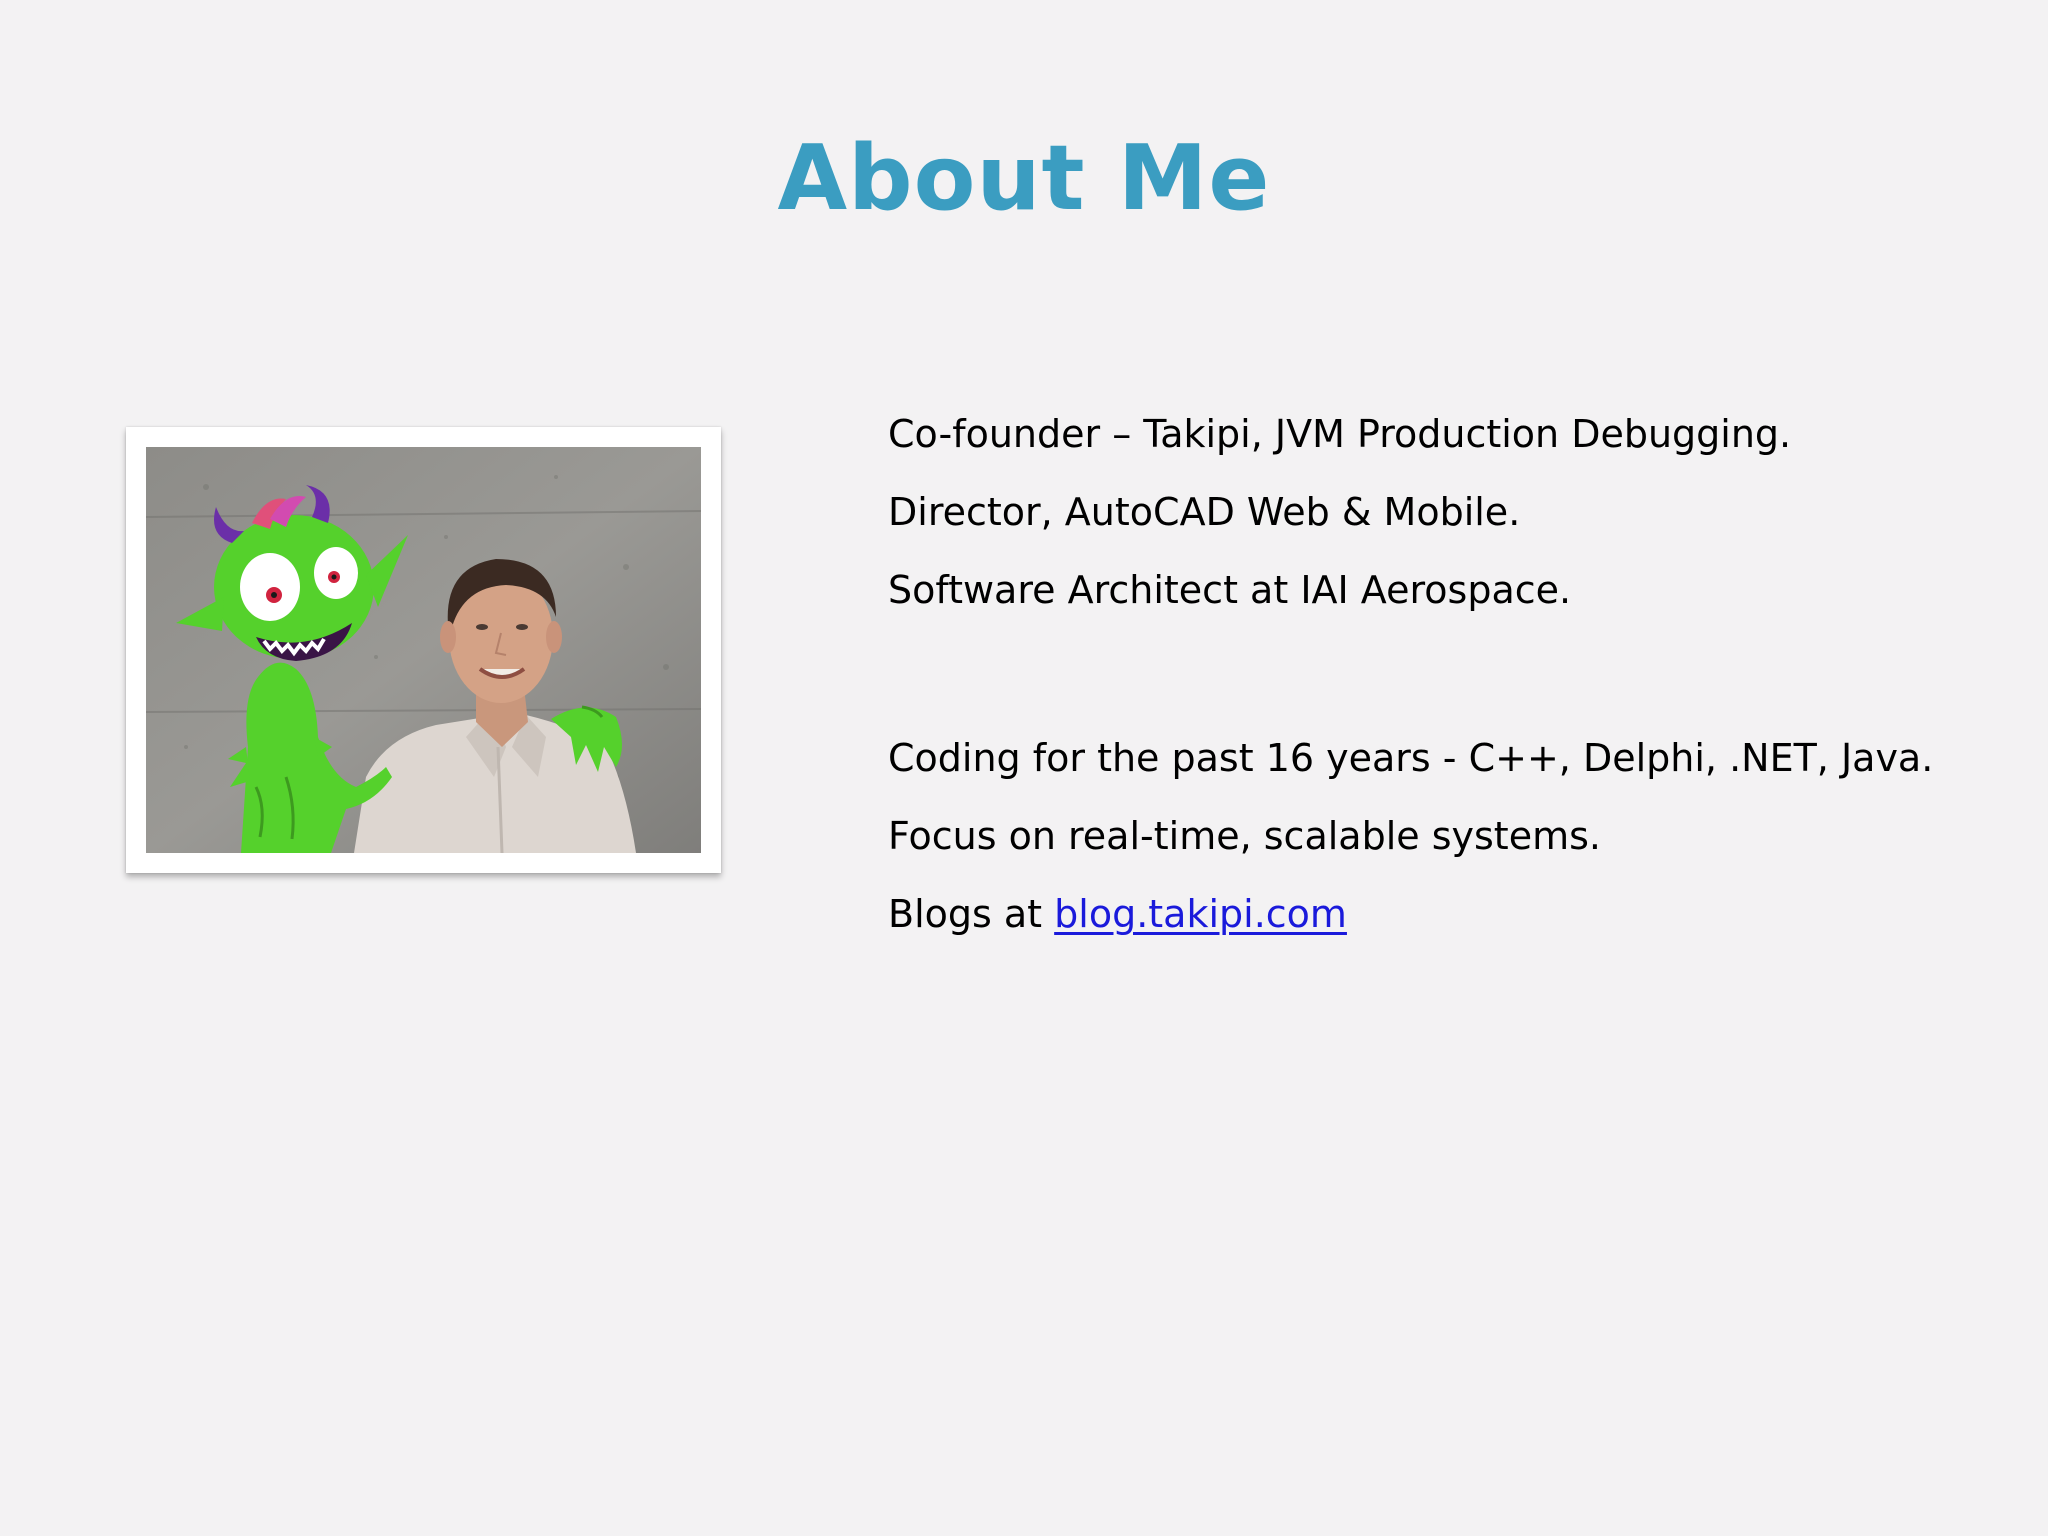  Describe the element at coordinates (1230, 590) in the screenshot. I see `bio-line-architect: Software Architect at IAI Aerospace.` at that location.